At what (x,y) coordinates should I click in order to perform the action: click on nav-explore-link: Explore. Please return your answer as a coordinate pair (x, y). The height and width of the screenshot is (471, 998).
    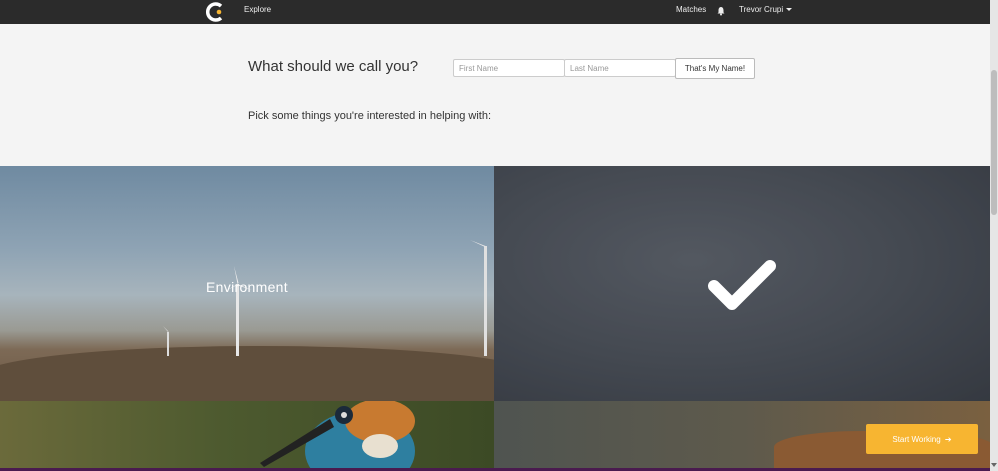
    Looking at the image, I should click on (257, 9).